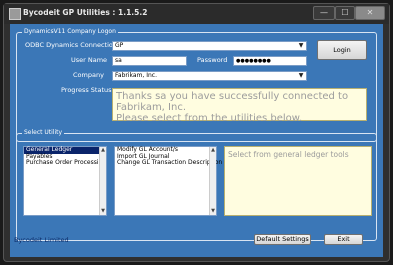 This screenshot has height=265, width=393. What do you see at coordinates (70, 31) in the screenshot?
I see `company-logon-legend: DynamicsV11 Company Logon` at bounding box center [70, 31].